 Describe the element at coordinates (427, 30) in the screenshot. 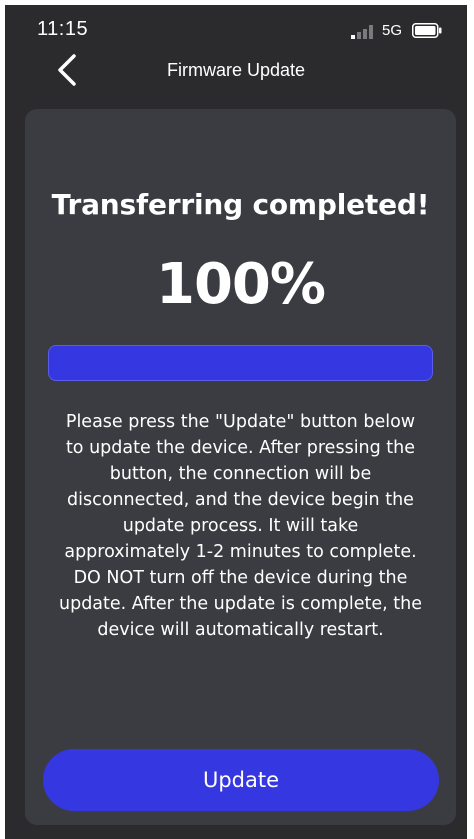

I see `battery-icon` at that location.